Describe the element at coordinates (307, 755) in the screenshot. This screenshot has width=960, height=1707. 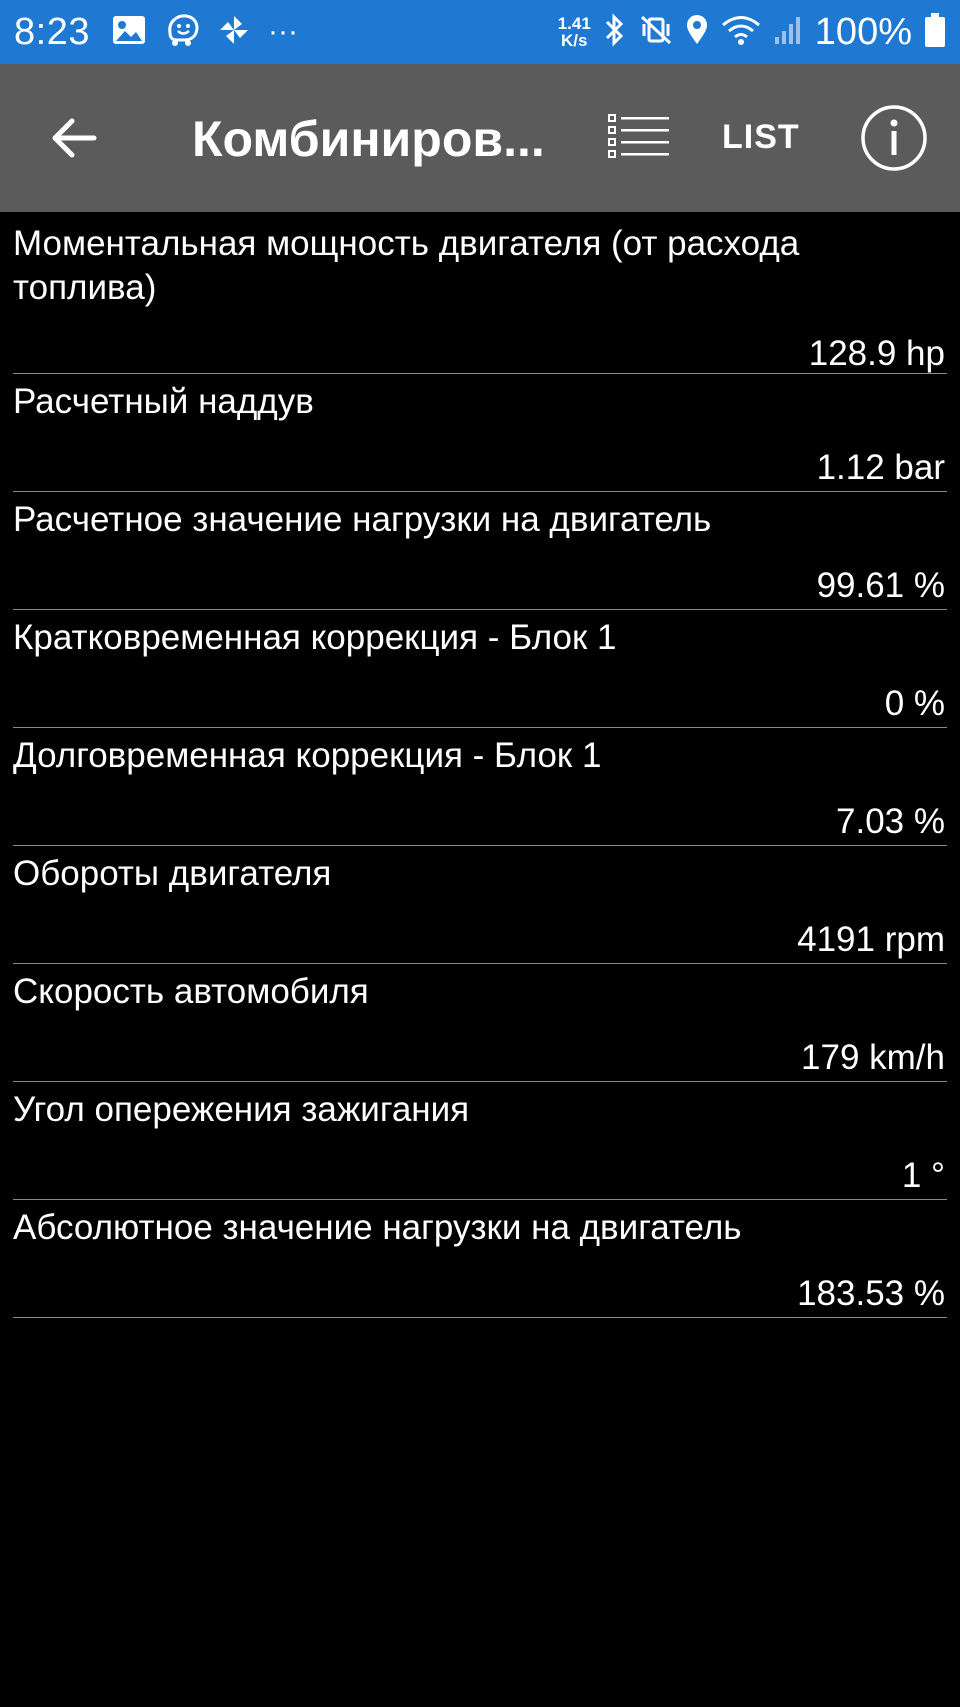
I see `reading-label: Долговременная коррекция - Блок 1` at that location.